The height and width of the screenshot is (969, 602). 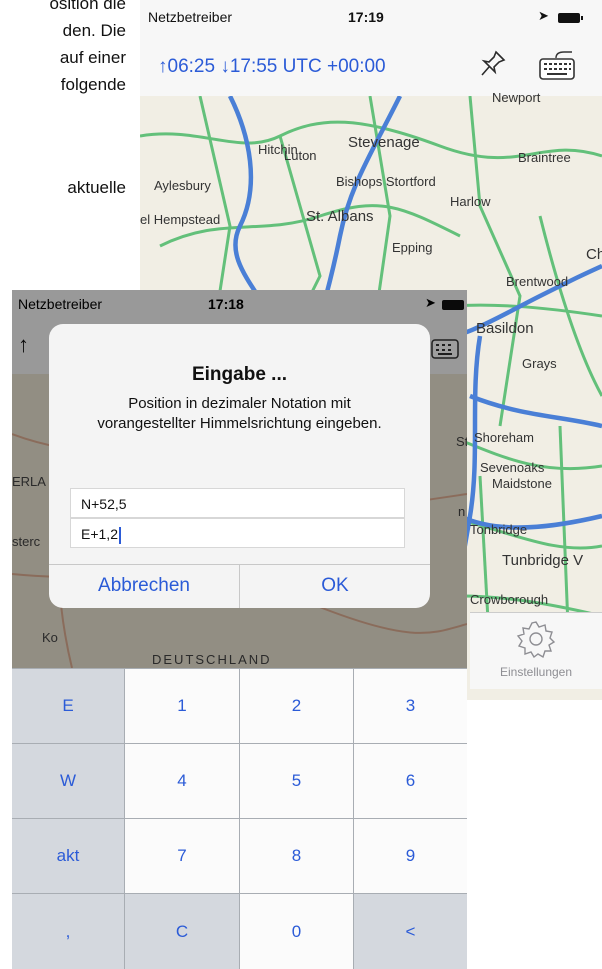 What do you see at coordinates (296, 931) in the screenshot?
I see `key-0: 0` at bounding box center [296, 931].